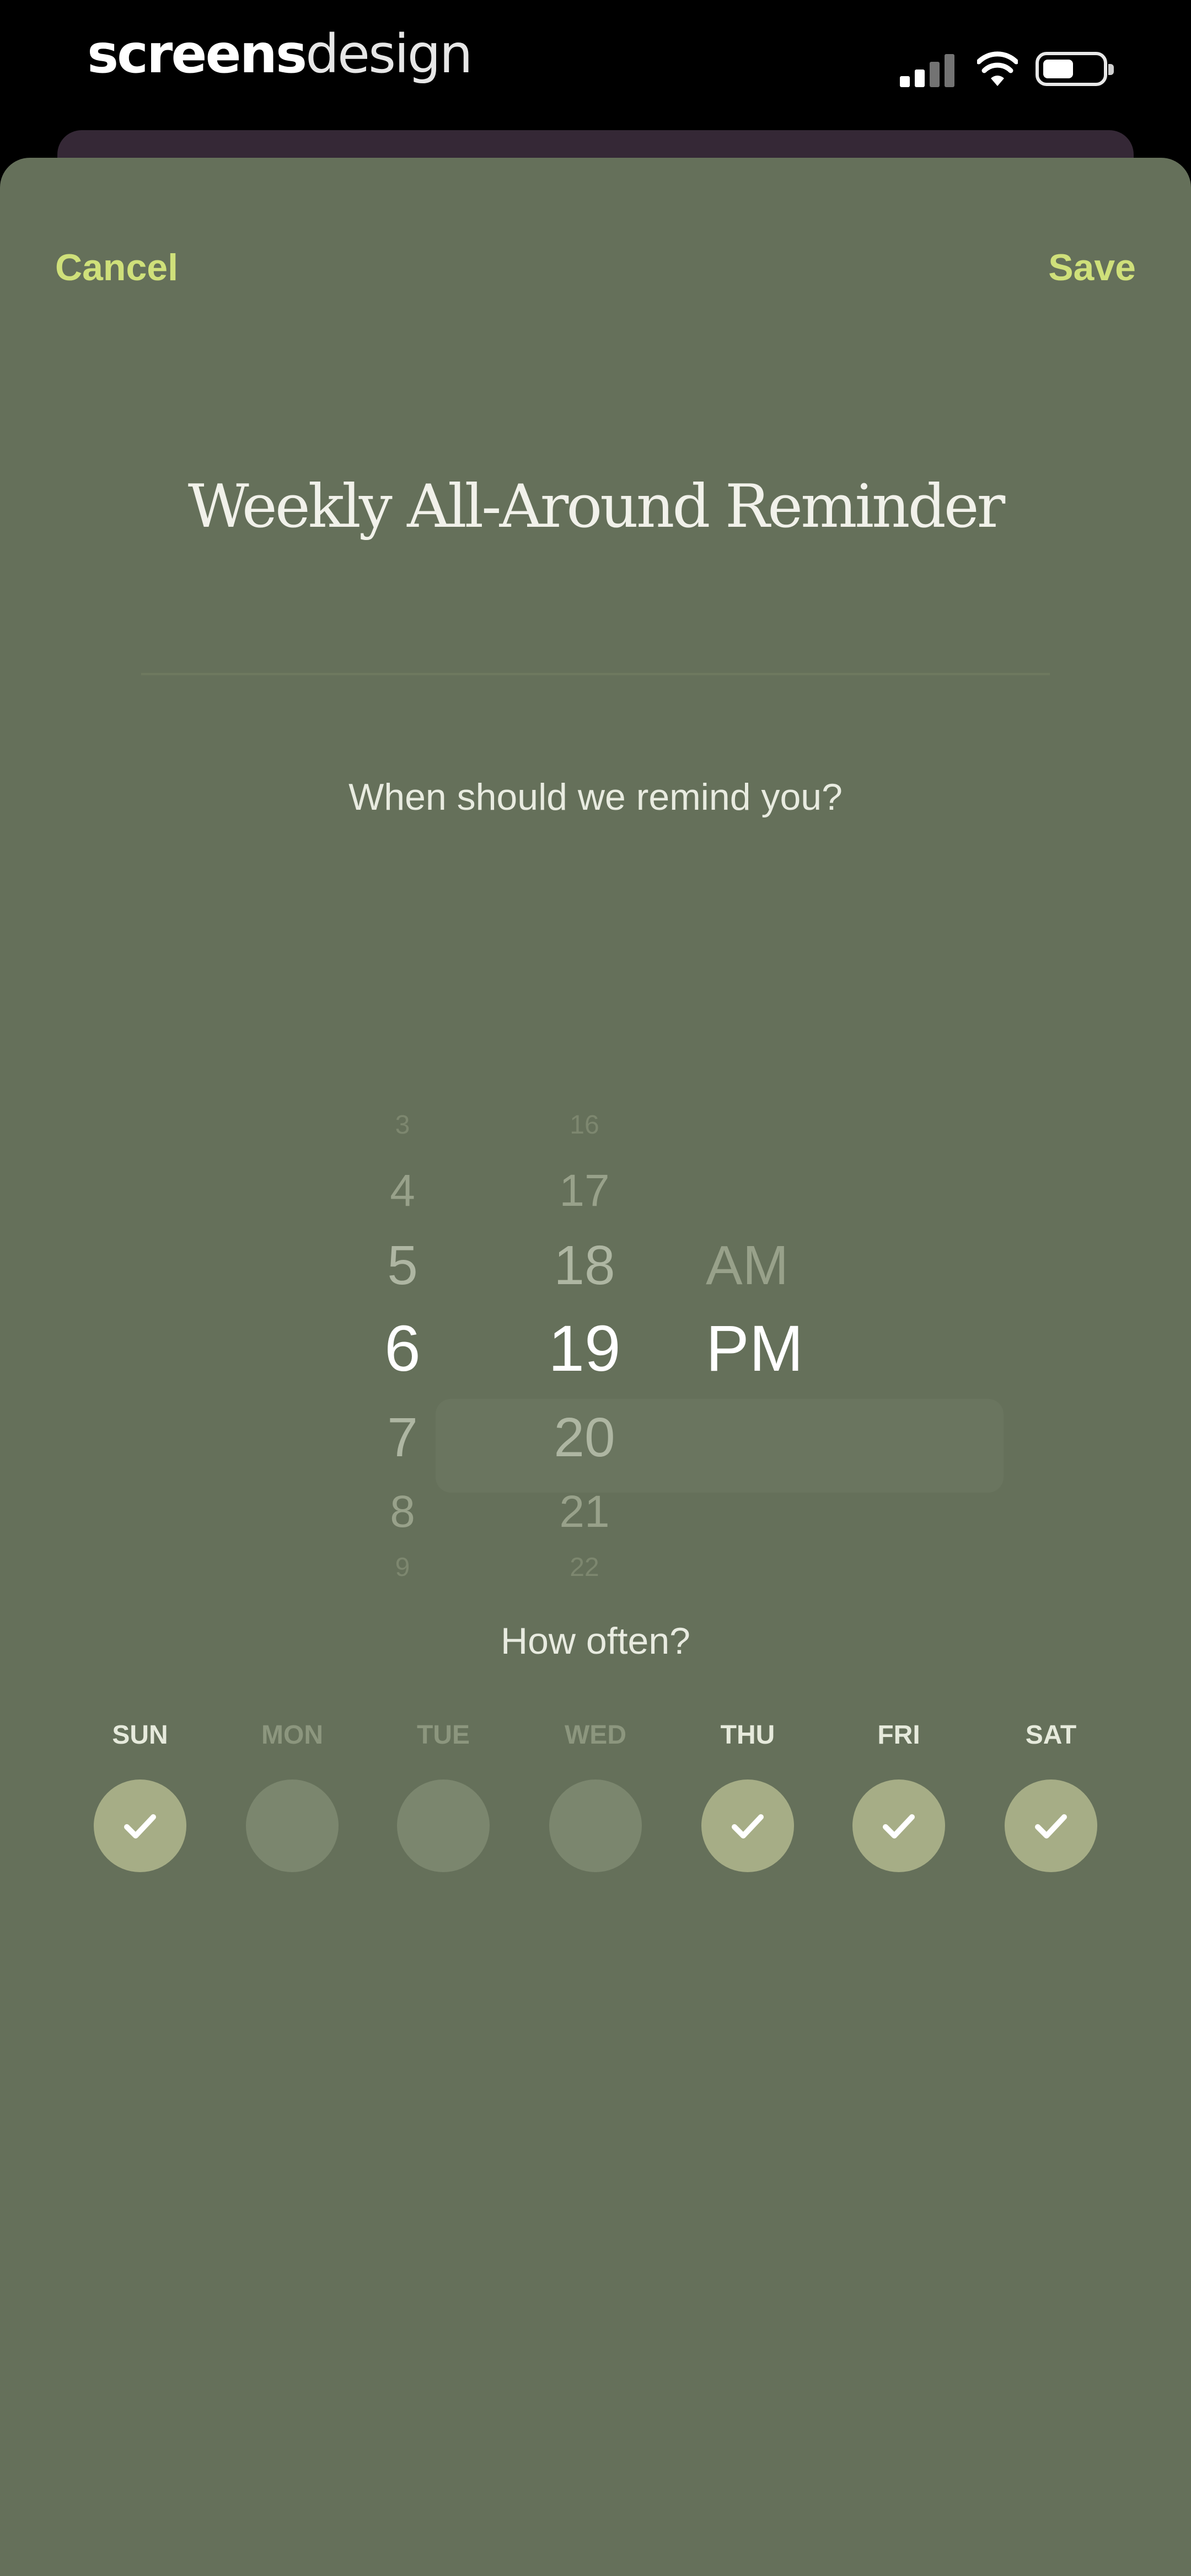 The image size is (1191, 2576). I want to click on day-label: SUN, so click(140, 1735).